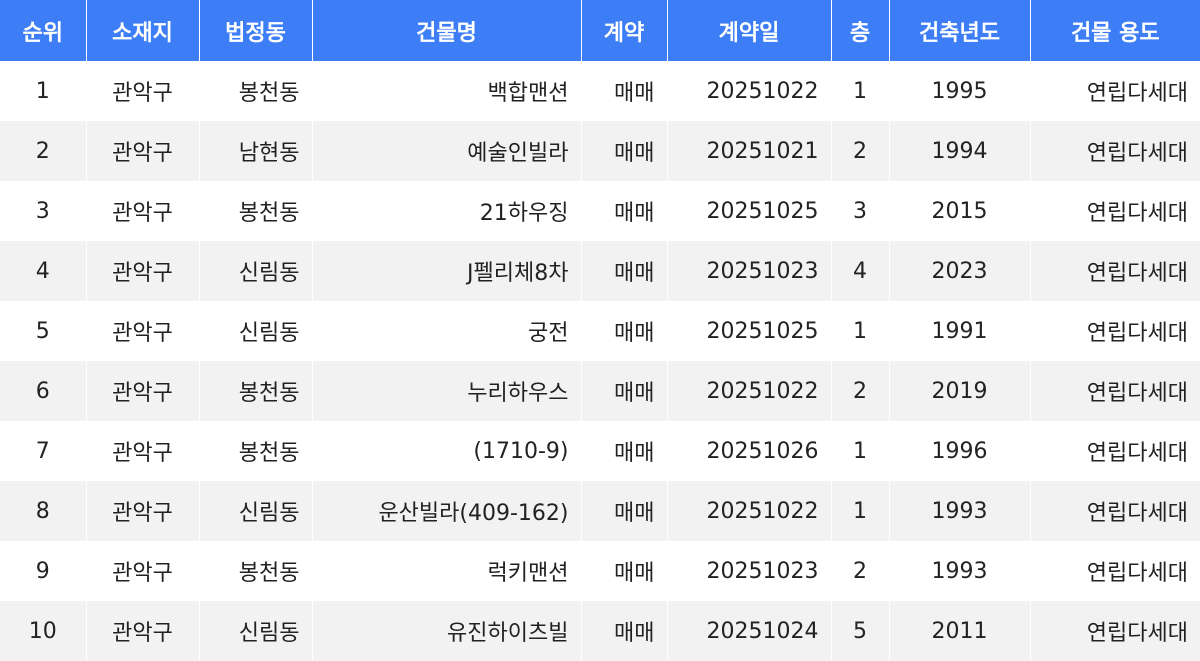 The height and width of the screenshot is (661, 1200). Describe the element at coordinates (447, 91) in the screenshot. I see `cell-building-name: 백합맨션` at that location.